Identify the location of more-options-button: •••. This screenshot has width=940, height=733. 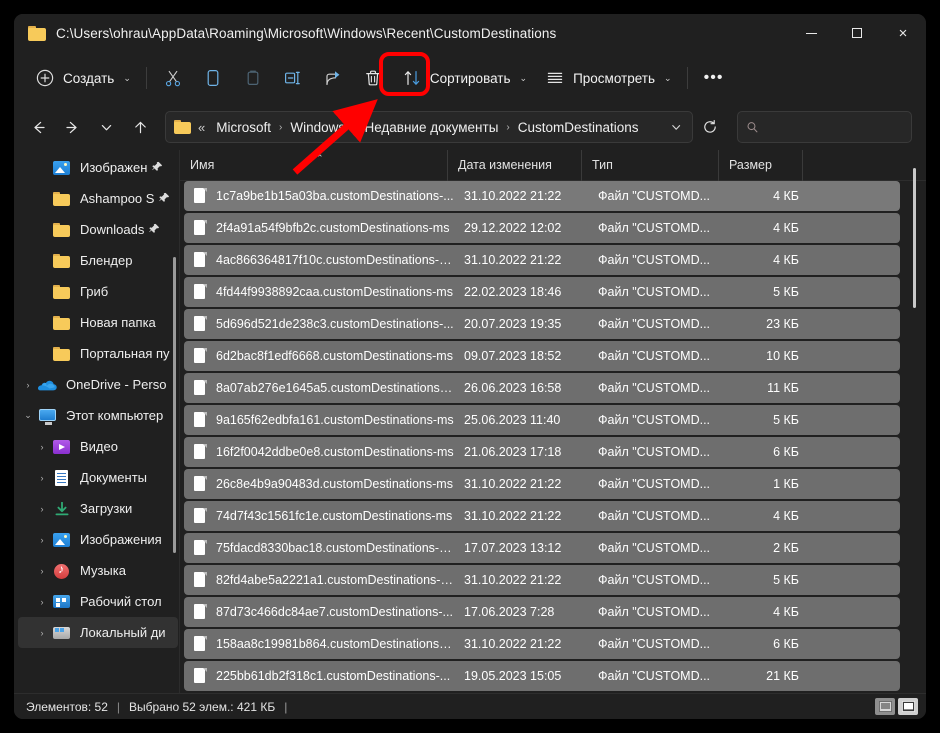
(714, 78).